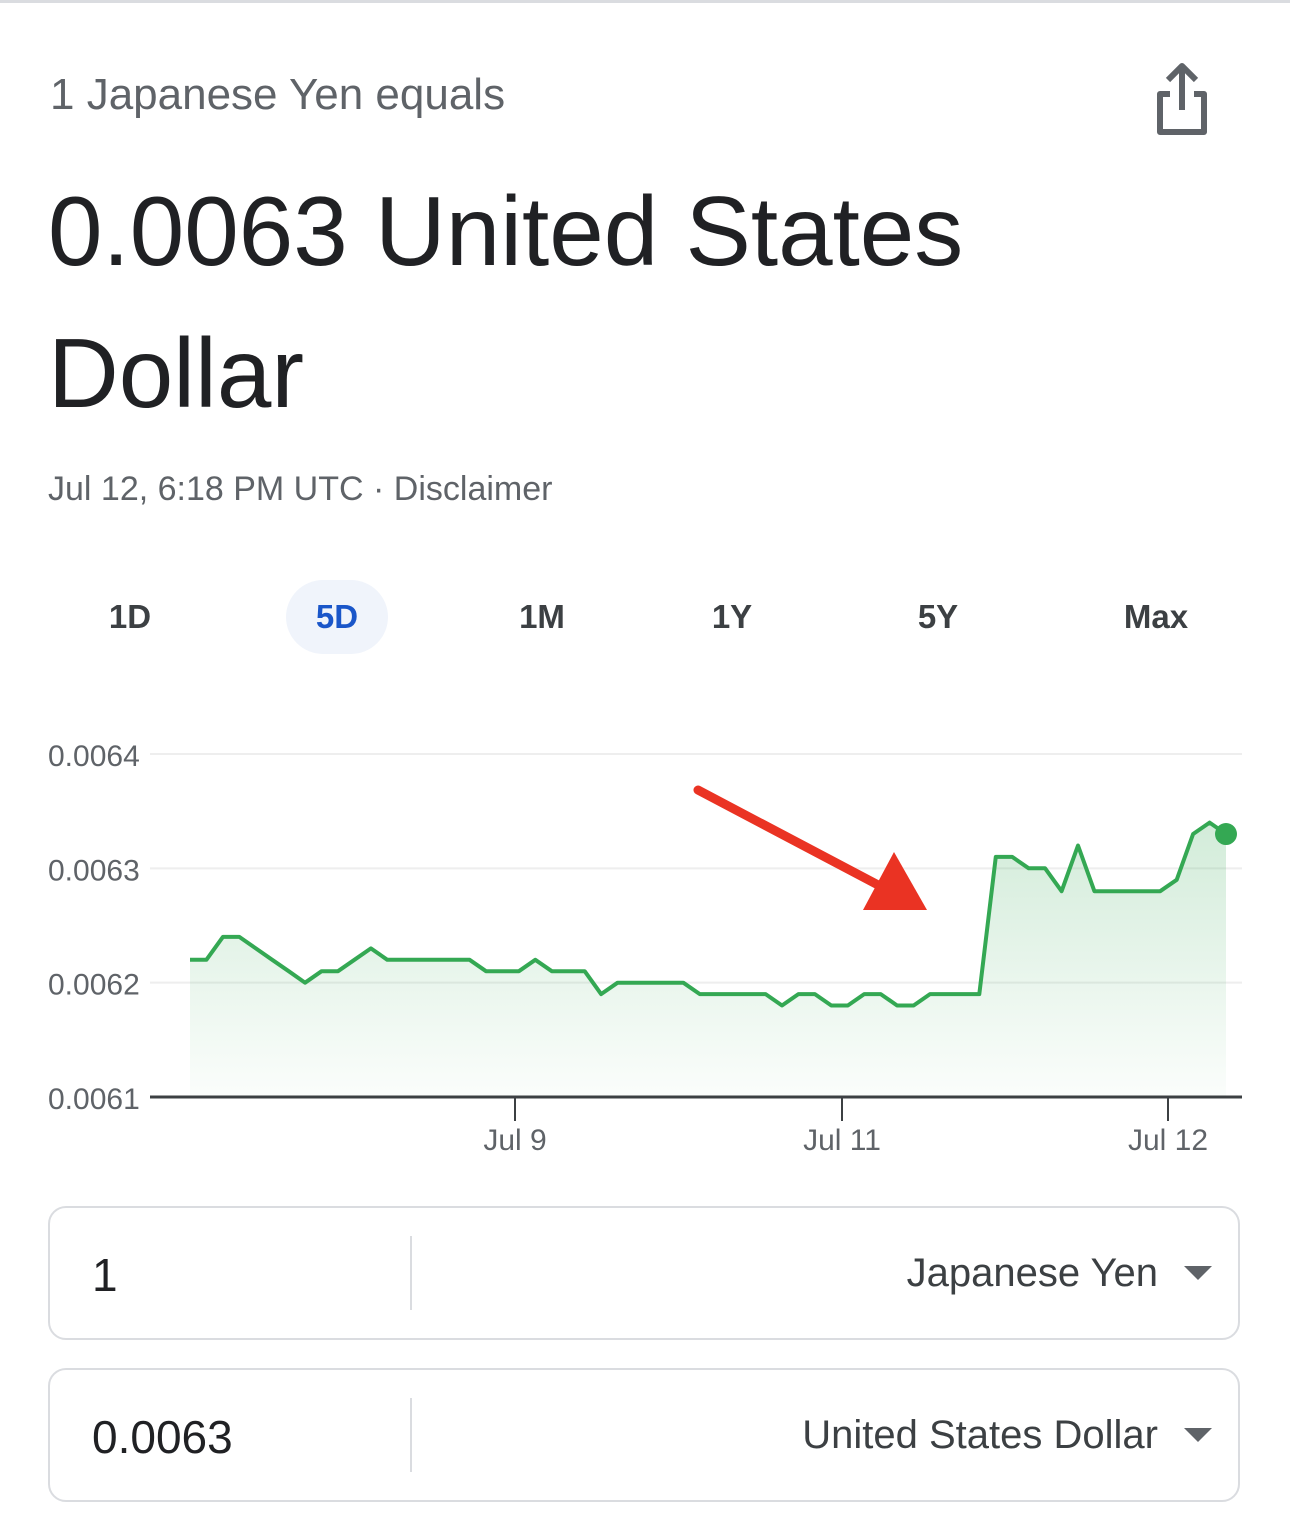 The width and height of the screenshot is (1290, 1515). Describe the element at coordinates (842, 1140) in the screenshot. I see `x-tick-label: Jul 11` at that location.